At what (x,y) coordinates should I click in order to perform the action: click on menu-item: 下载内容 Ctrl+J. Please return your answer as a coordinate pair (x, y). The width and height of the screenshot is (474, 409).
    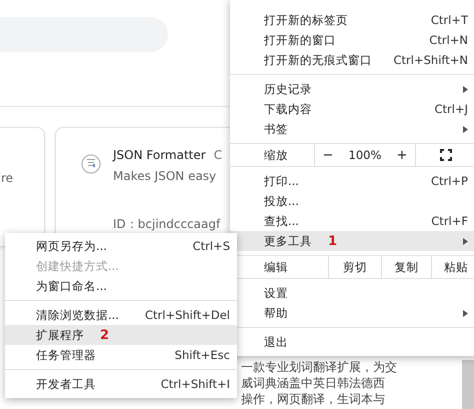
    Looking at the image, I should click on (352, 109).